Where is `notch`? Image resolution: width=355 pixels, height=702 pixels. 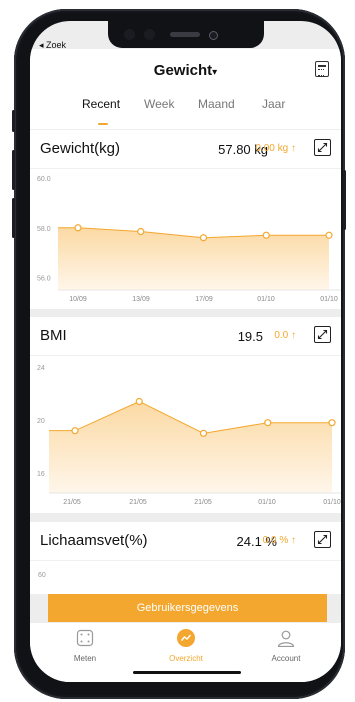
notch is located at coordinates (186, 34).